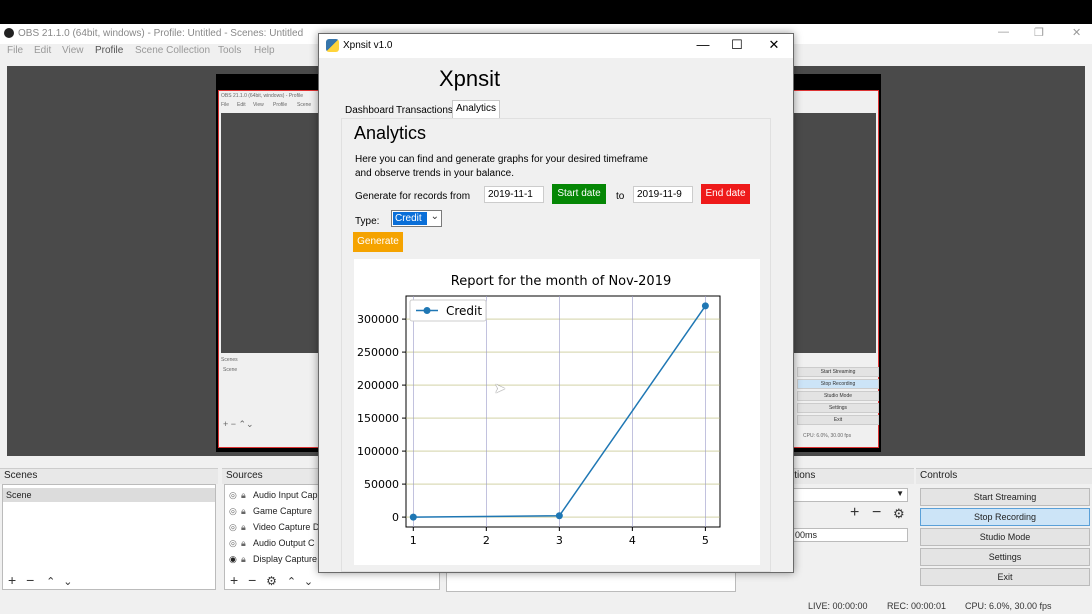  Describe the element at coordinates (413, 196) in the screenshot. I see `generate-range-label: Generate for records from` at that location.